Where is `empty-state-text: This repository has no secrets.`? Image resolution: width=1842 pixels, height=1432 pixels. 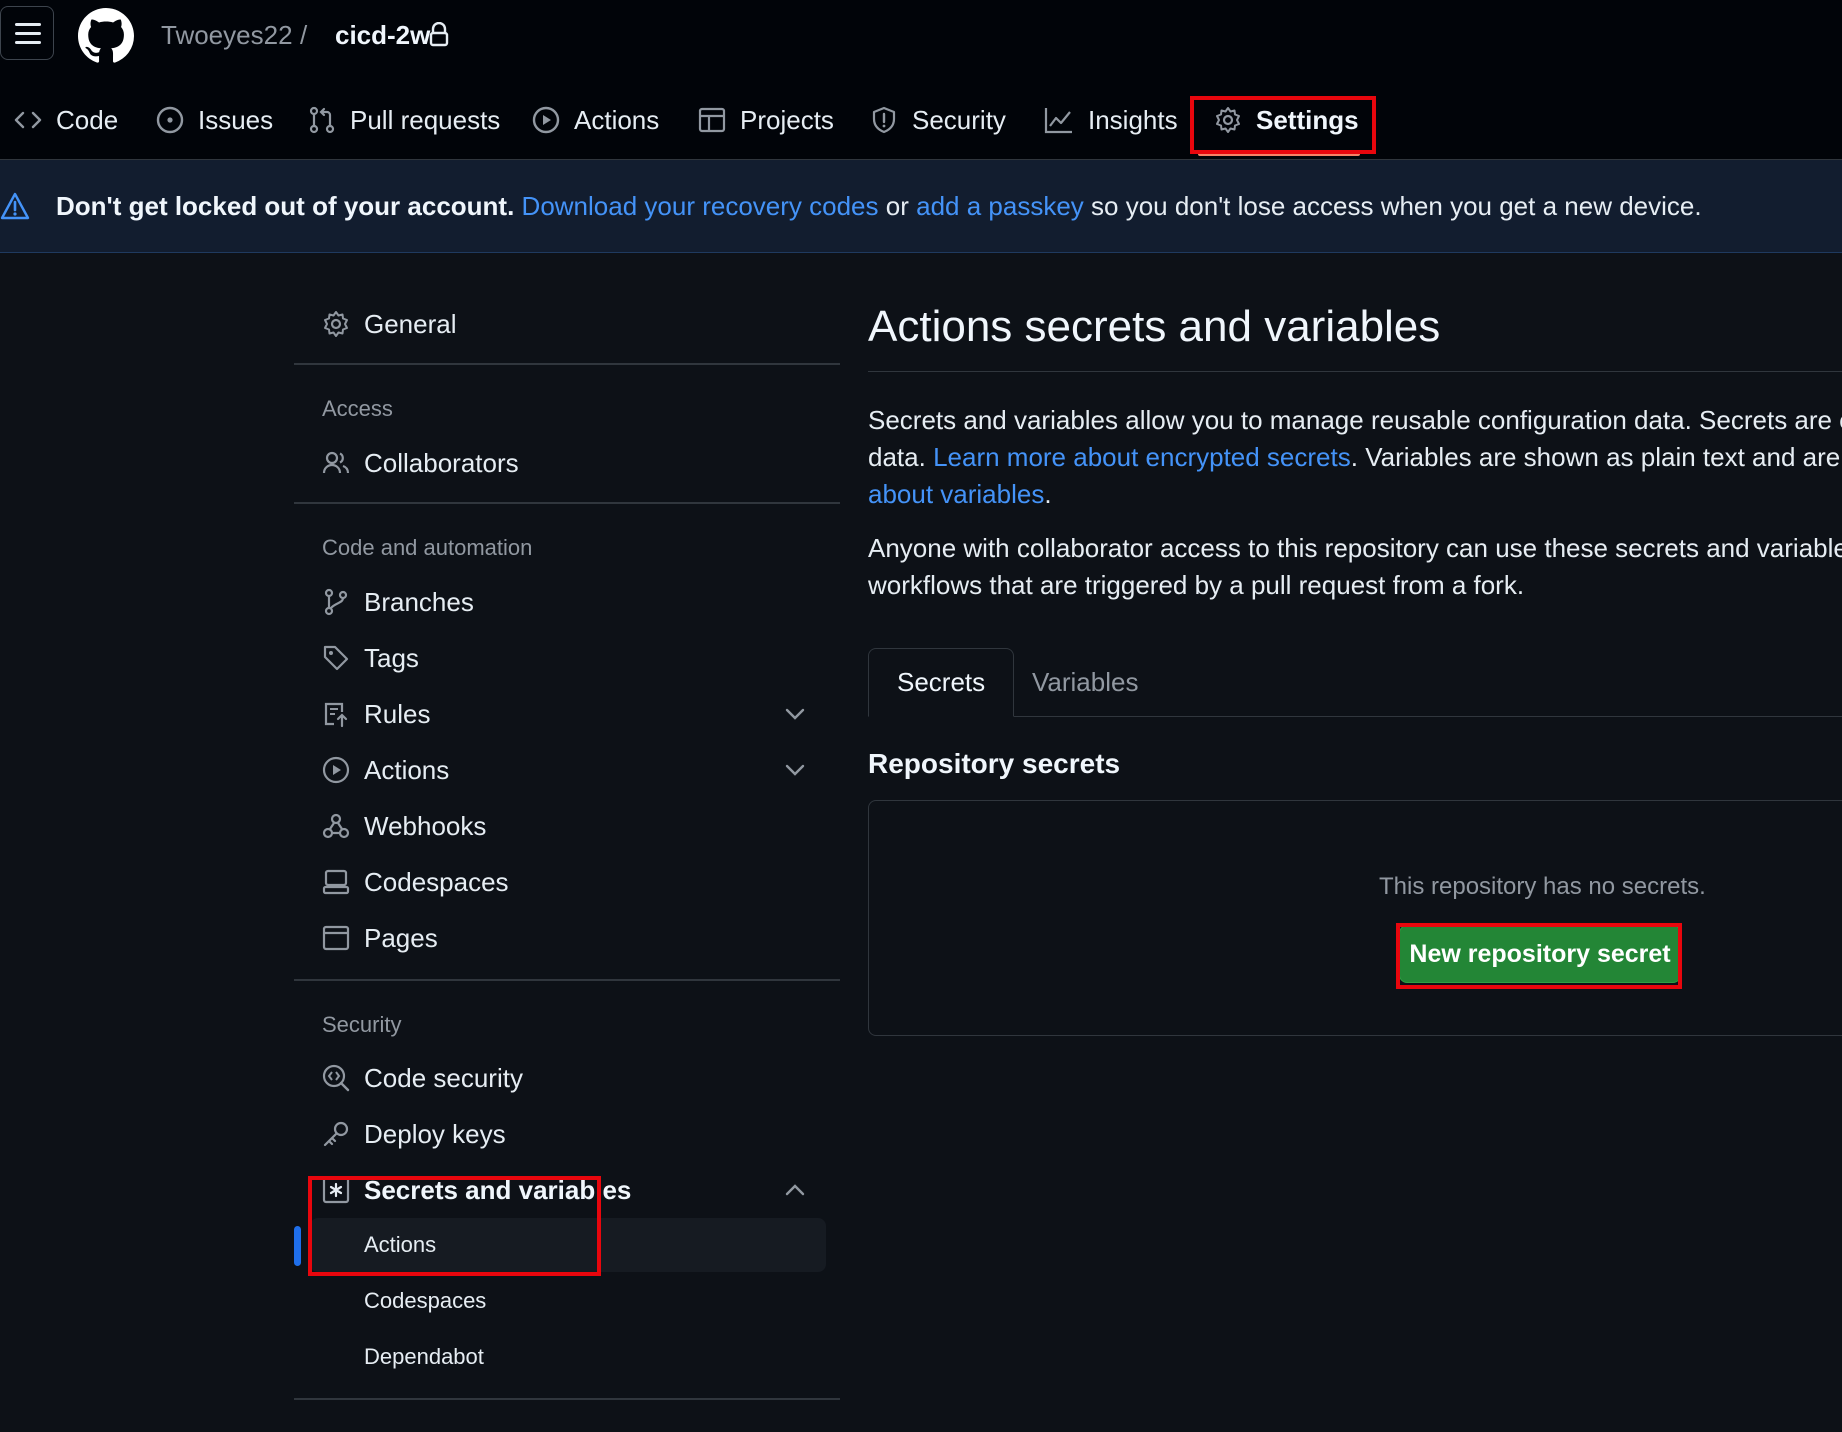 empty-state-text: This repository has no secrets. is located at coordinates (1542, 886).